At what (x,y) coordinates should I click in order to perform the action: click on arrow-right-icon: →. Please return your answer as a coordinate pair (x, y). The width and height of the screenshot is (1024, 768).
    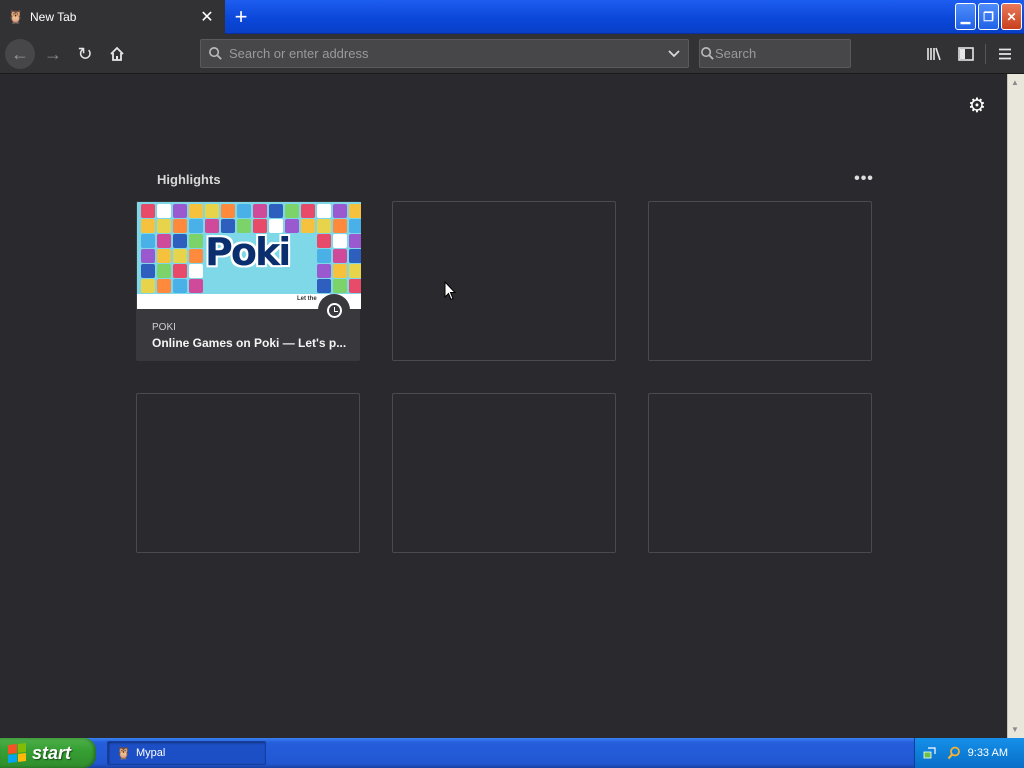
    Looking at the image, I should click on (53, 53).